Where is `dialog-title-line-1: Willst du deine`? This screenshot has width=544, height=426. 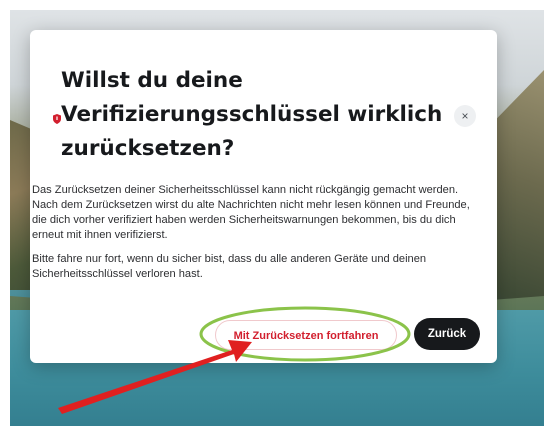 dialog-title-line-1: Willst du deine is located at coordinates (152, 80).